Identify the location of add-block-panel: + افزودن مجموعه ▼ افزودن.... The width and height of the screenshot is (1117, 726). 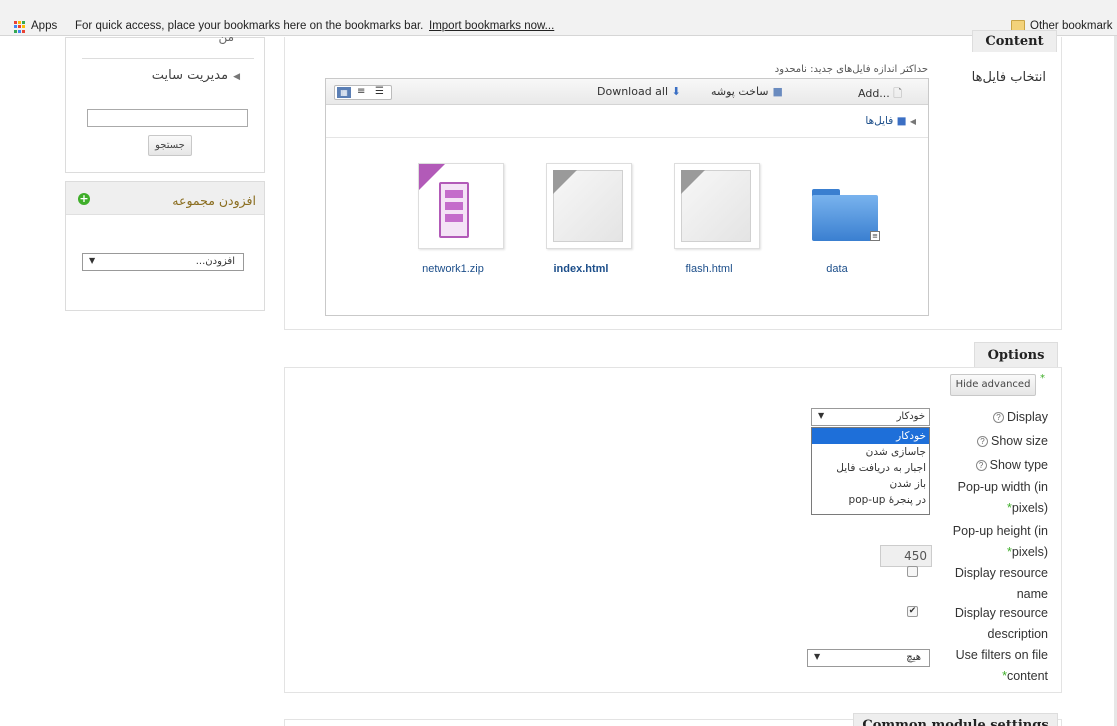
(165, 246).